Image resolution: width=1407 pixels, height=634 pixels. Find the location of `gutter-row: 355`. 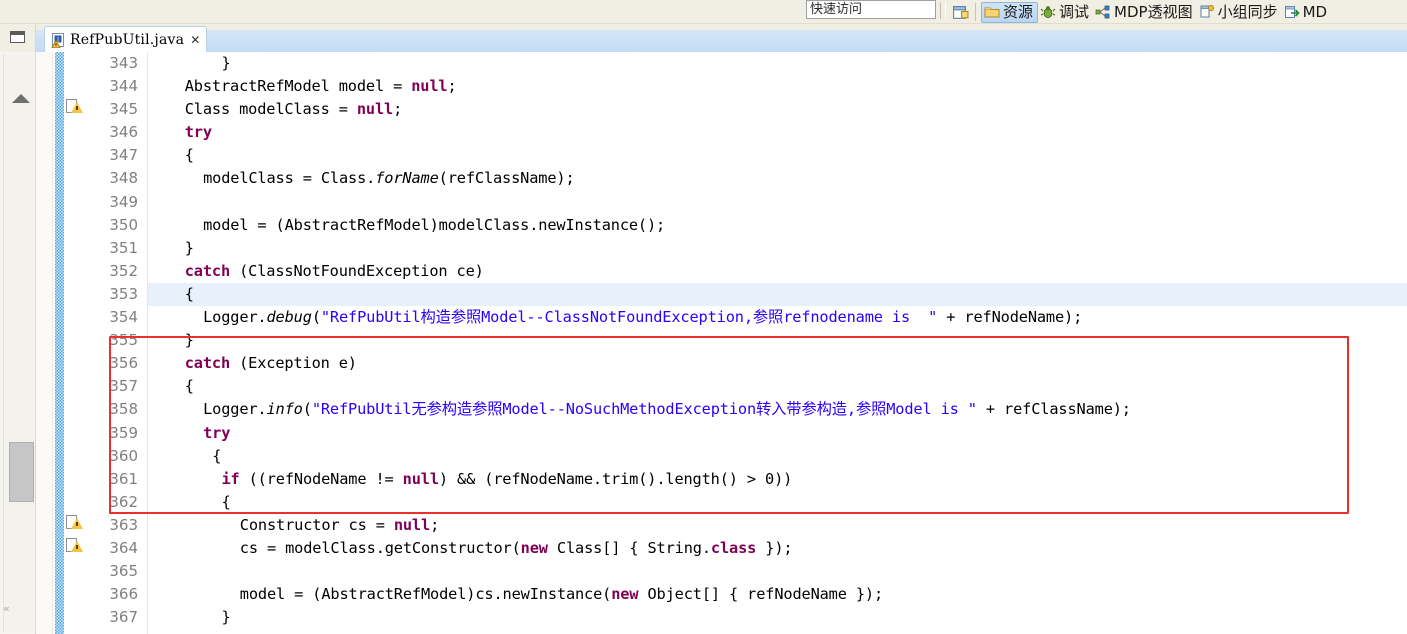

gutter-row: 355 is located at coordinates (105, 340).